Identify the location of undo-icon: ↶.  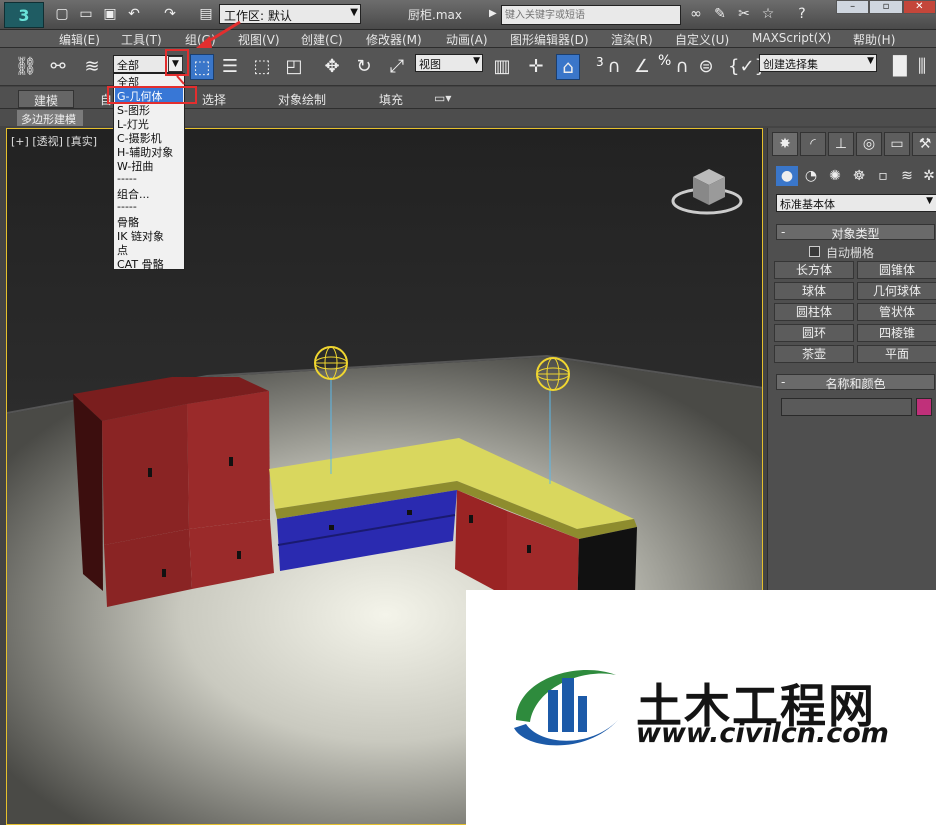
(134, 14).